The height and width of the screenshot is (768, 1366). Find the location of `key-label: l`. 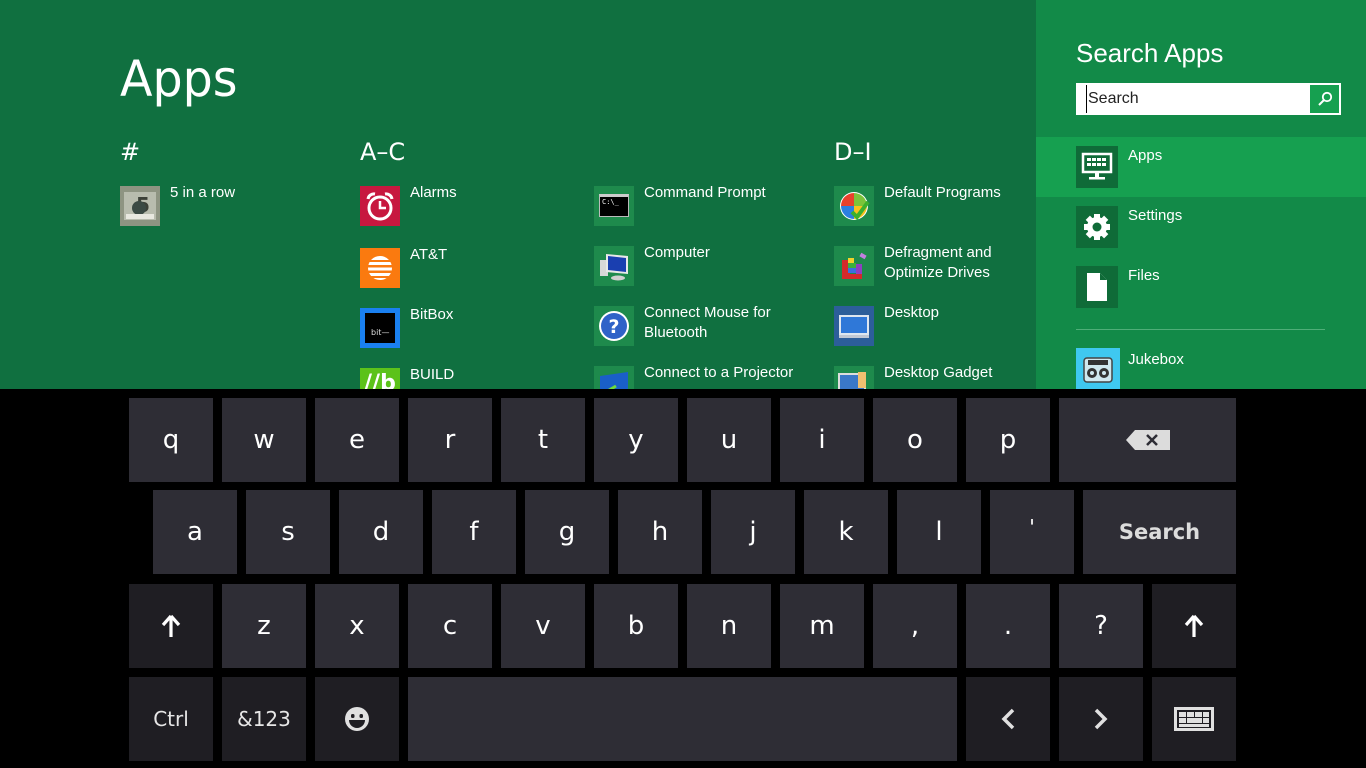

key-label: l is located at coordinates (939, 532).